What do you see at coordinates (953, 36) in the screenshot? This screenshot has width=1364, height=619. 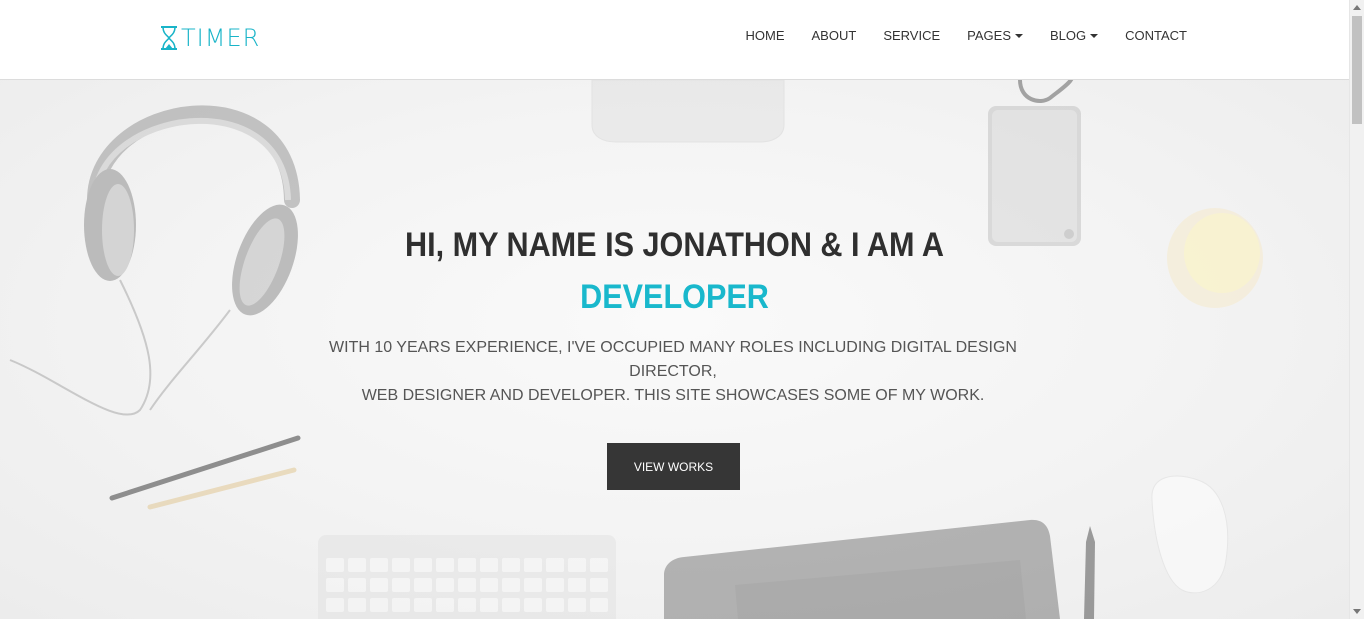 I see `main-nav: HOME ABOUT SERVICE PAGES BLOG CONTACT` at bounding box center [953, 36].